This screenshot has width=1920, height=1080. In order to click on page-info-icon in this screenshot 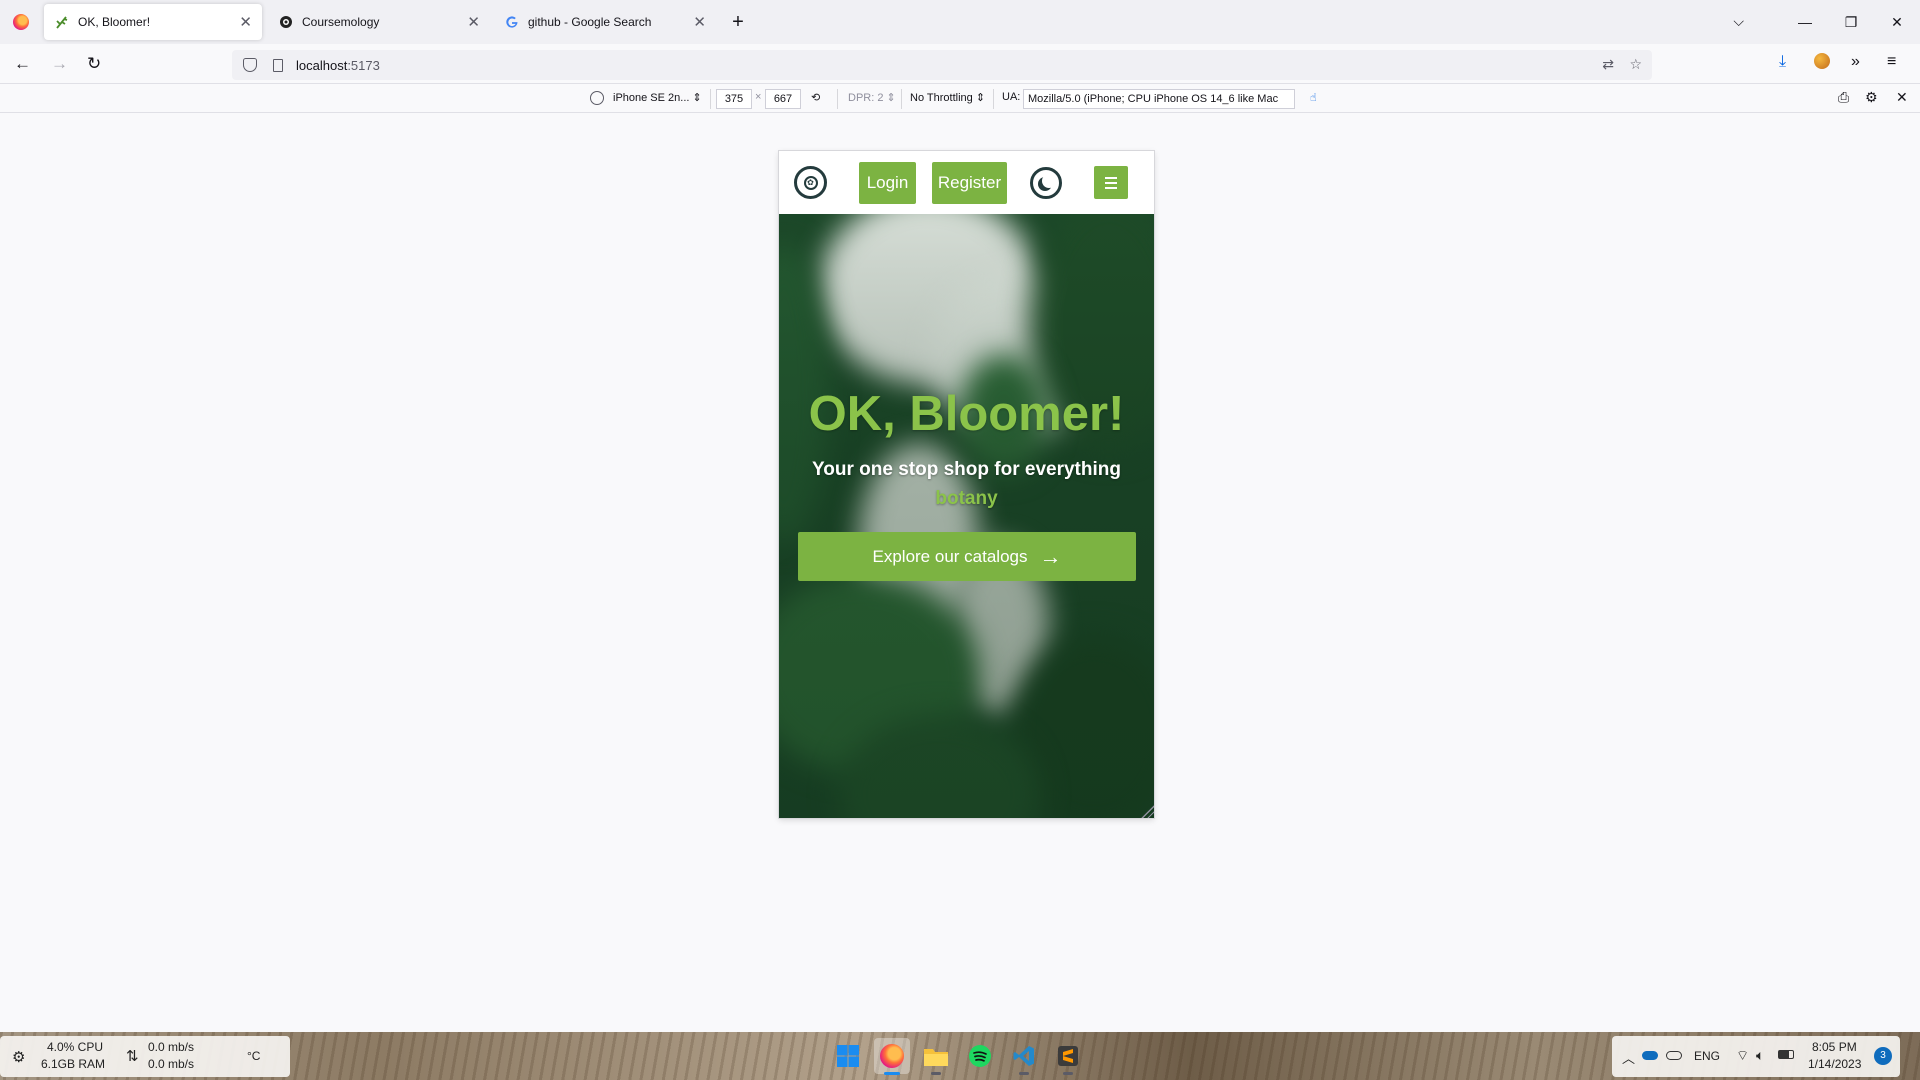, I will do `click(278, 65)`.